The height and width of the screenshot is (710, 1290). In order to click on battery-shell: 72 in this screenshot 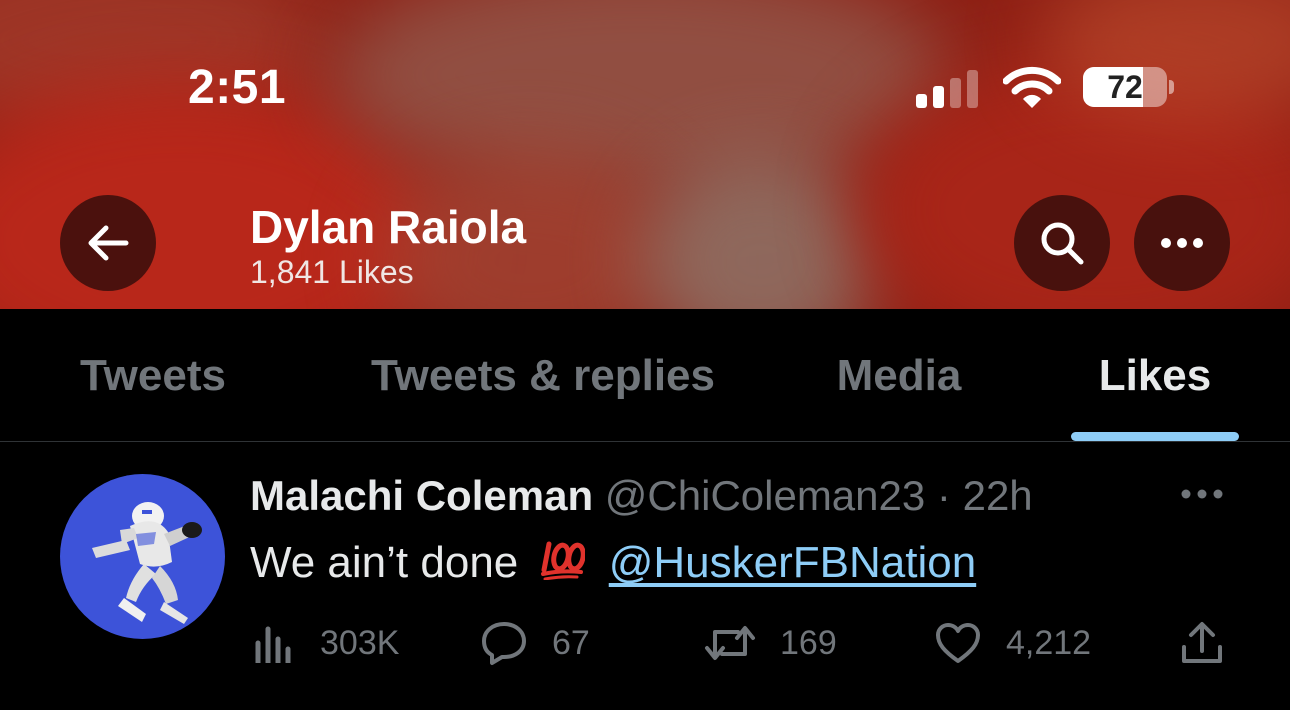, I will do `click(1125, 87)`.